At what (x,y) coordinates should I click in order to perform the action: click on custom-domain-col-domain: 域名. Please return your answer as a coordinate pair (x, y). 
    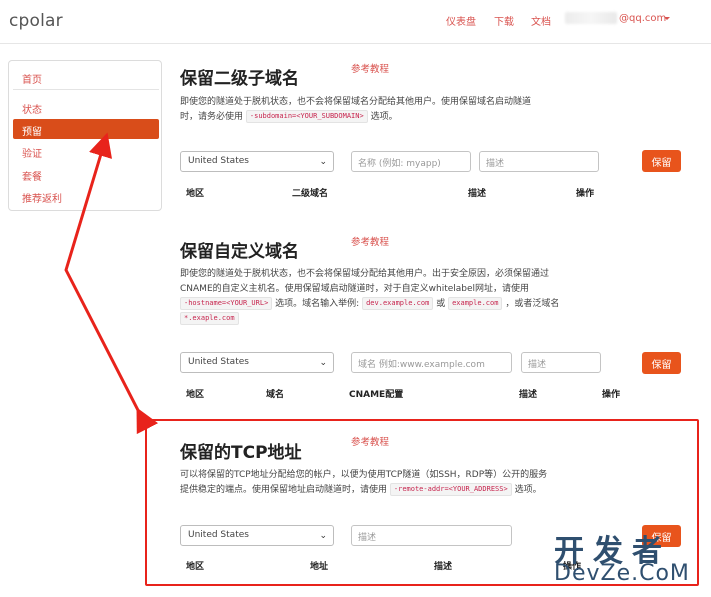
    Looking at the image, I should click on (275, 395).